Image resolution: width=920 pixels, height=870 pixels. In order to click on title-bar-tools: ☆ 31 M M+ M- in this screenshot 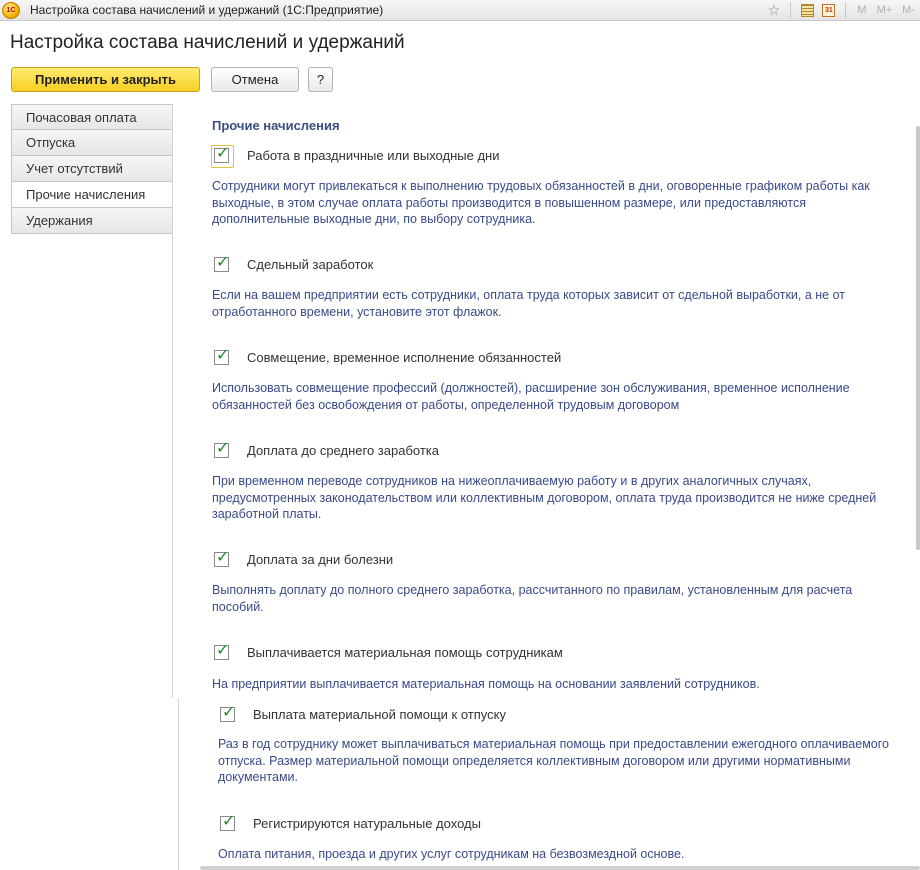, I will do `click(841, 10)`.